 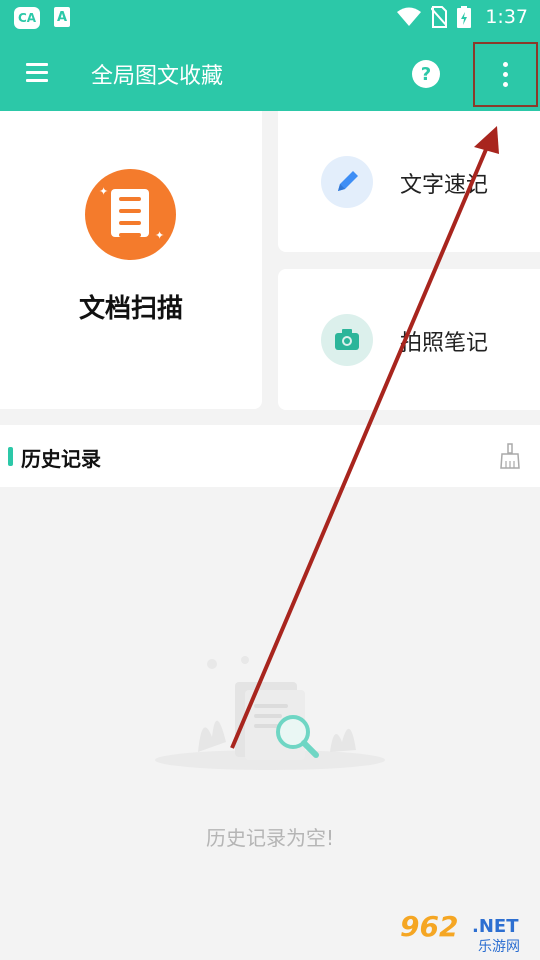 What do you see at coordinates (157, 76) in the screenshot?
I see `page-title: 全局图文收藏` at bounding box center [157, 76].